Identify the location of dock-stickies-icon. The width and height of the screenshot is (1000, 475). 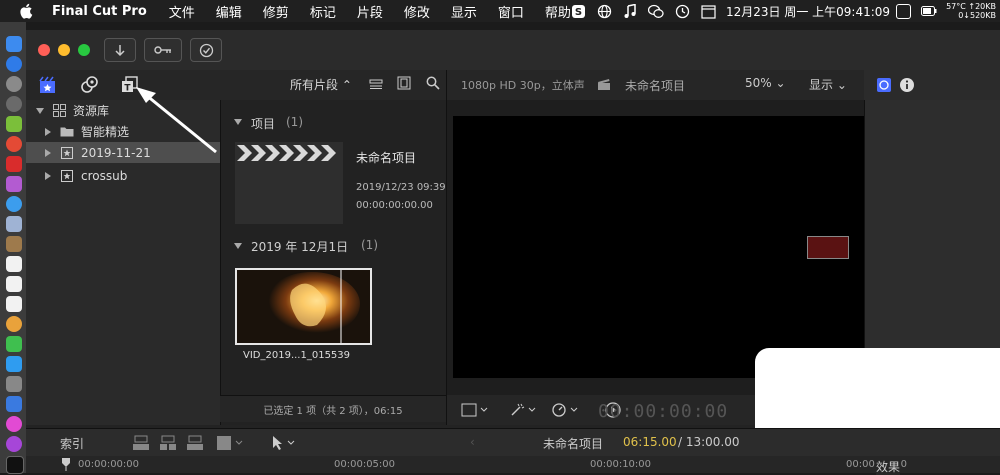
(14, 284).